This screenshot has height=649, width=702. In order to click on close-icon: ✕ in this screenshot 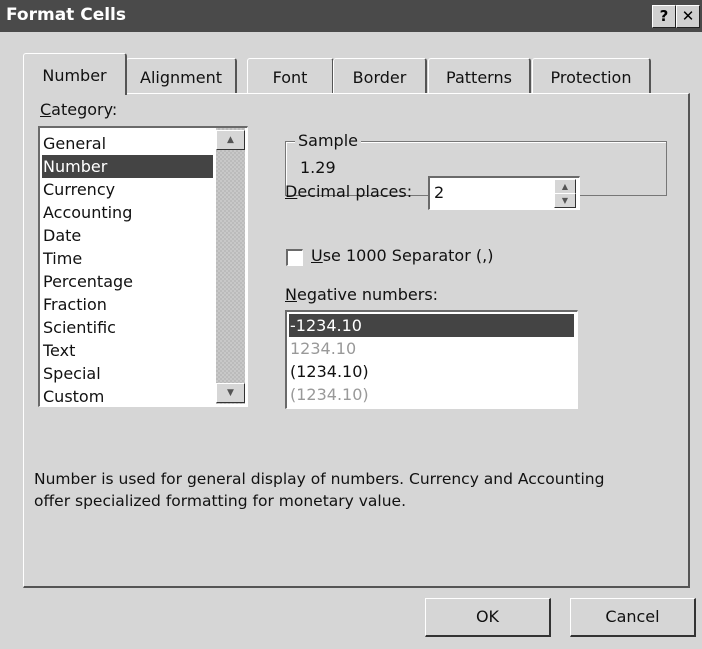, I will do `click(688, 16)`.